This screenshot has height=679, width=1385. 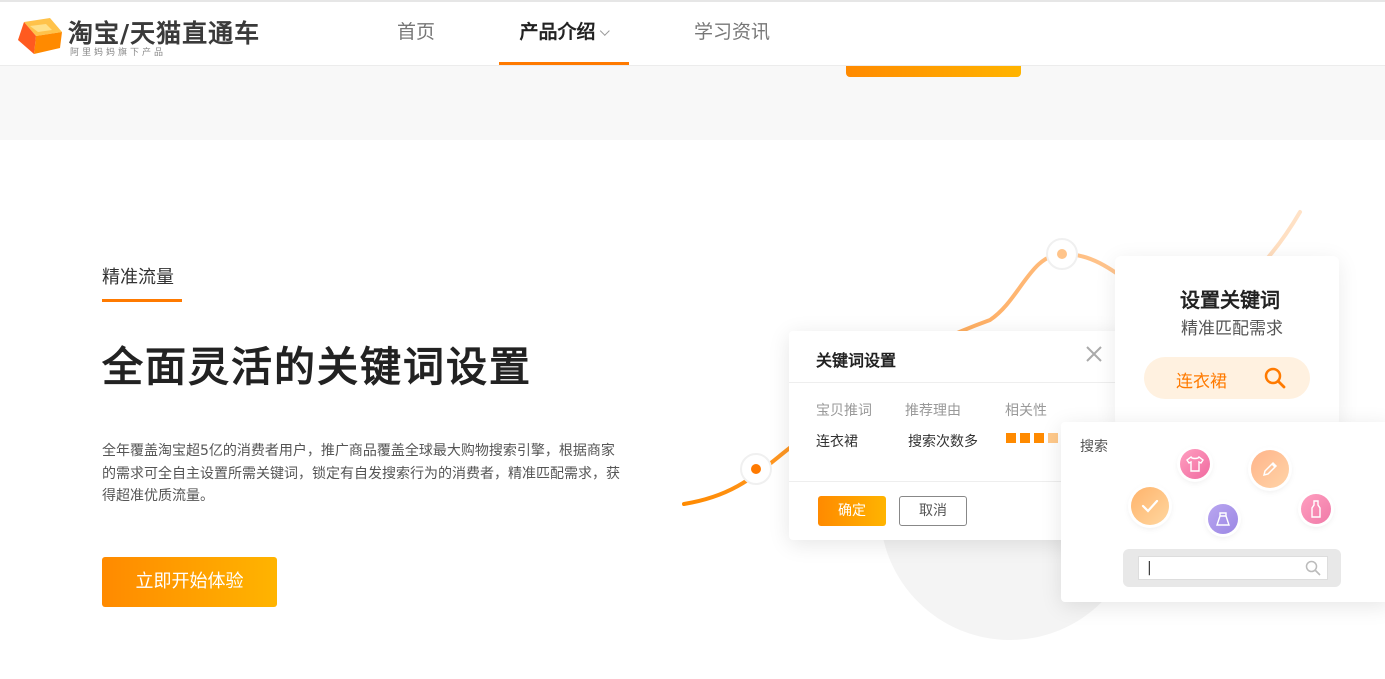 What do you see at coordinates (1201, 382) in the screenshot?
I see `keyword-pill-text: 连衣裙` at bounding box center [1201, 382].